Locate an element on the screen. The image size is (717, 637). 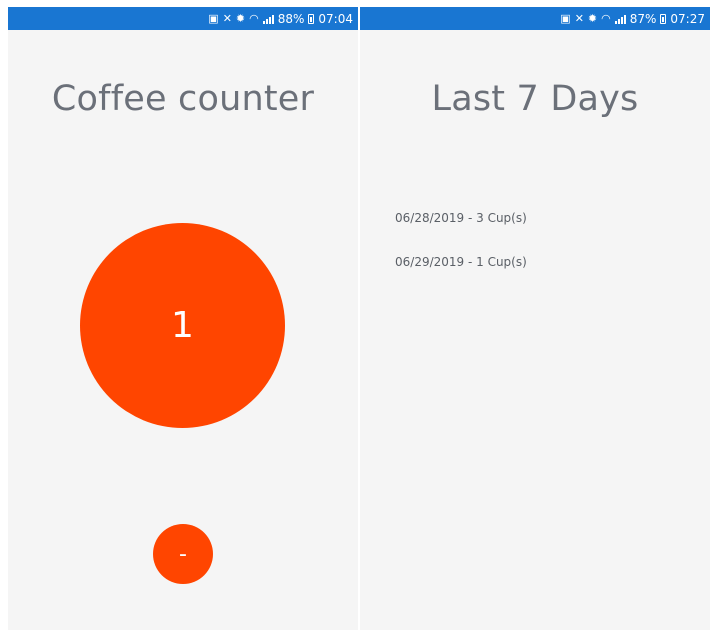
battery-percent: 87% is located at coordinates (643, 18).